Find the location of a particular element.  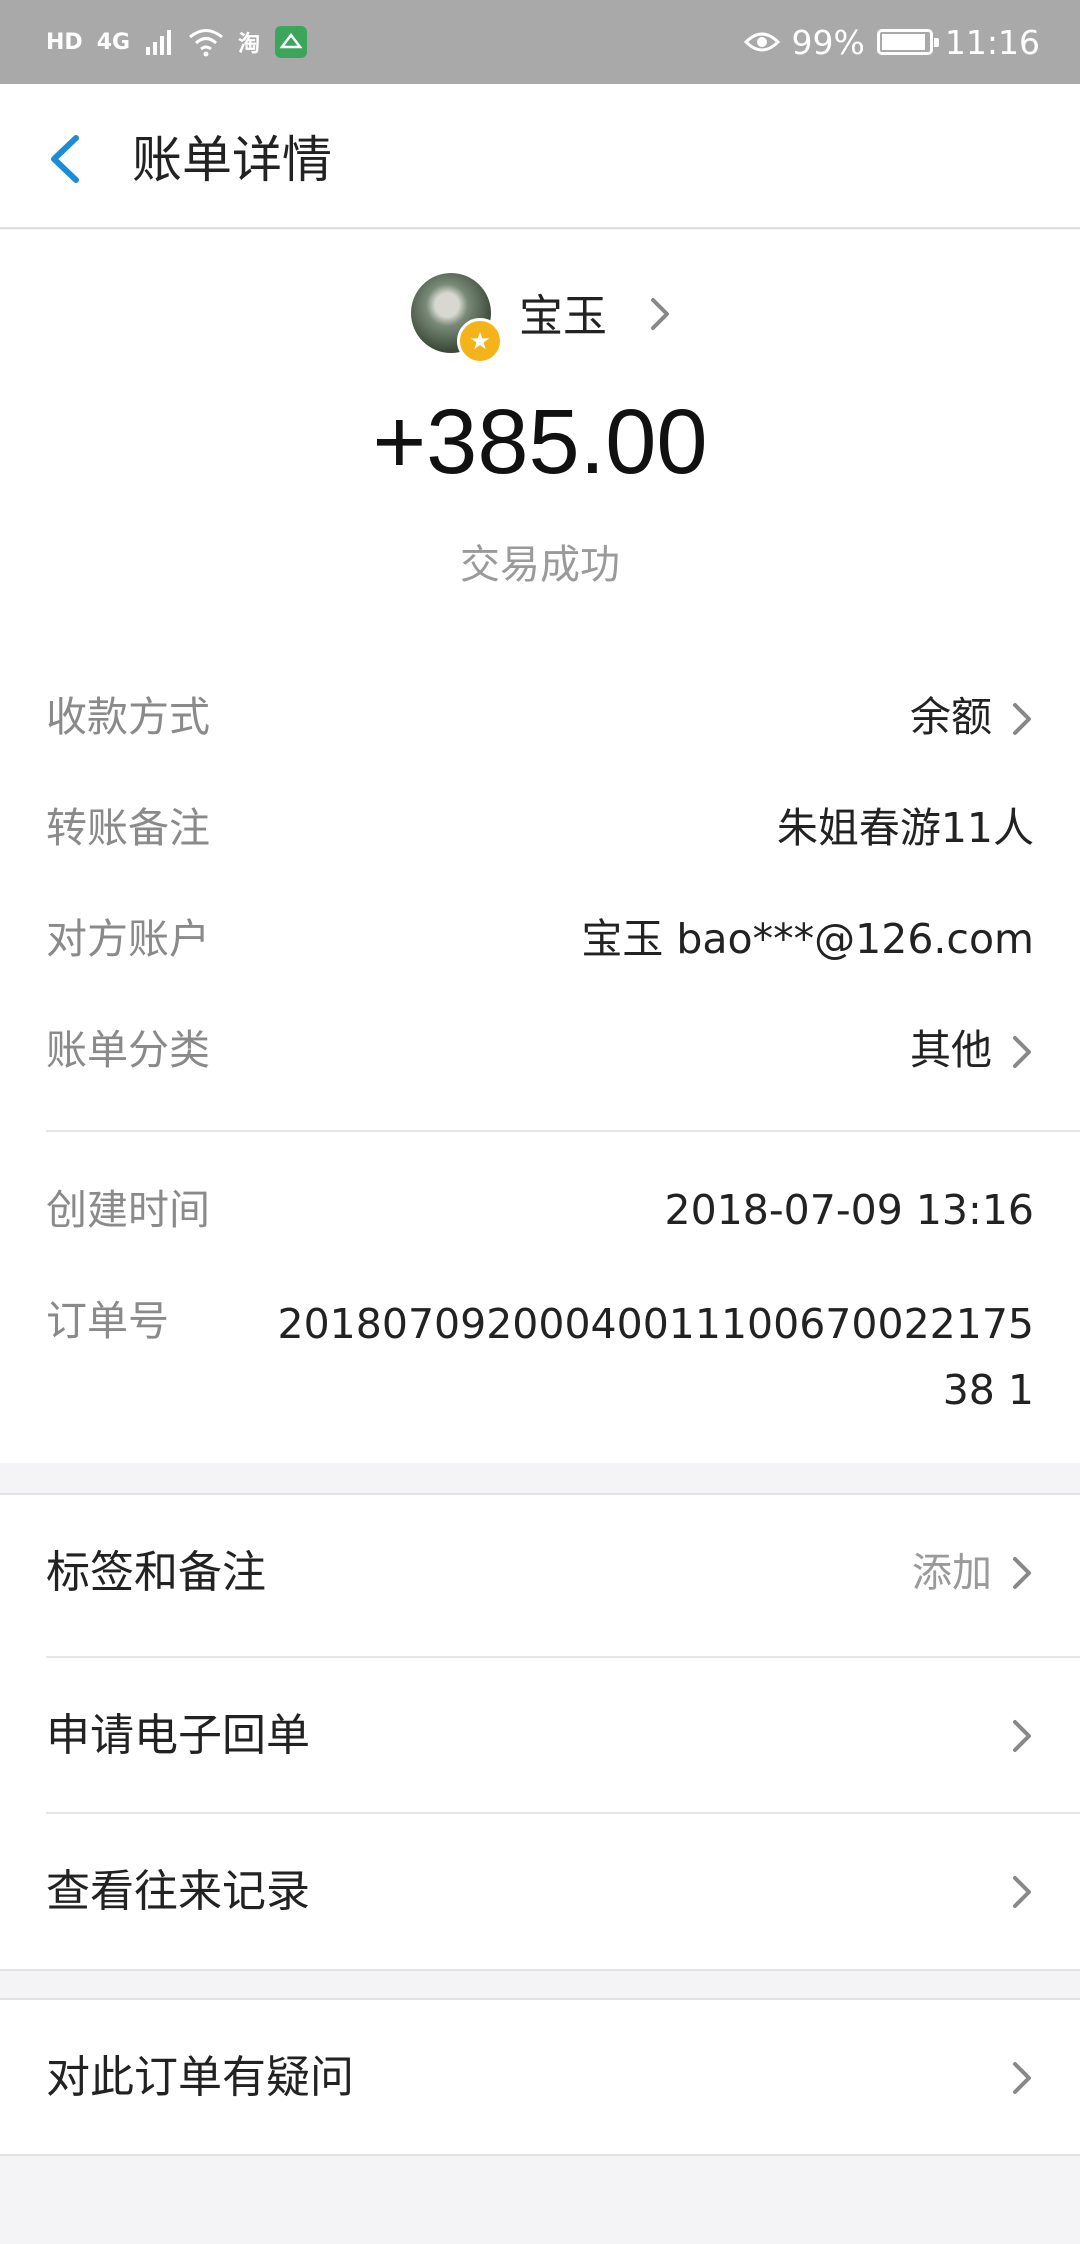

payee-name: 宝玉 is located at coordinates (563, 312).